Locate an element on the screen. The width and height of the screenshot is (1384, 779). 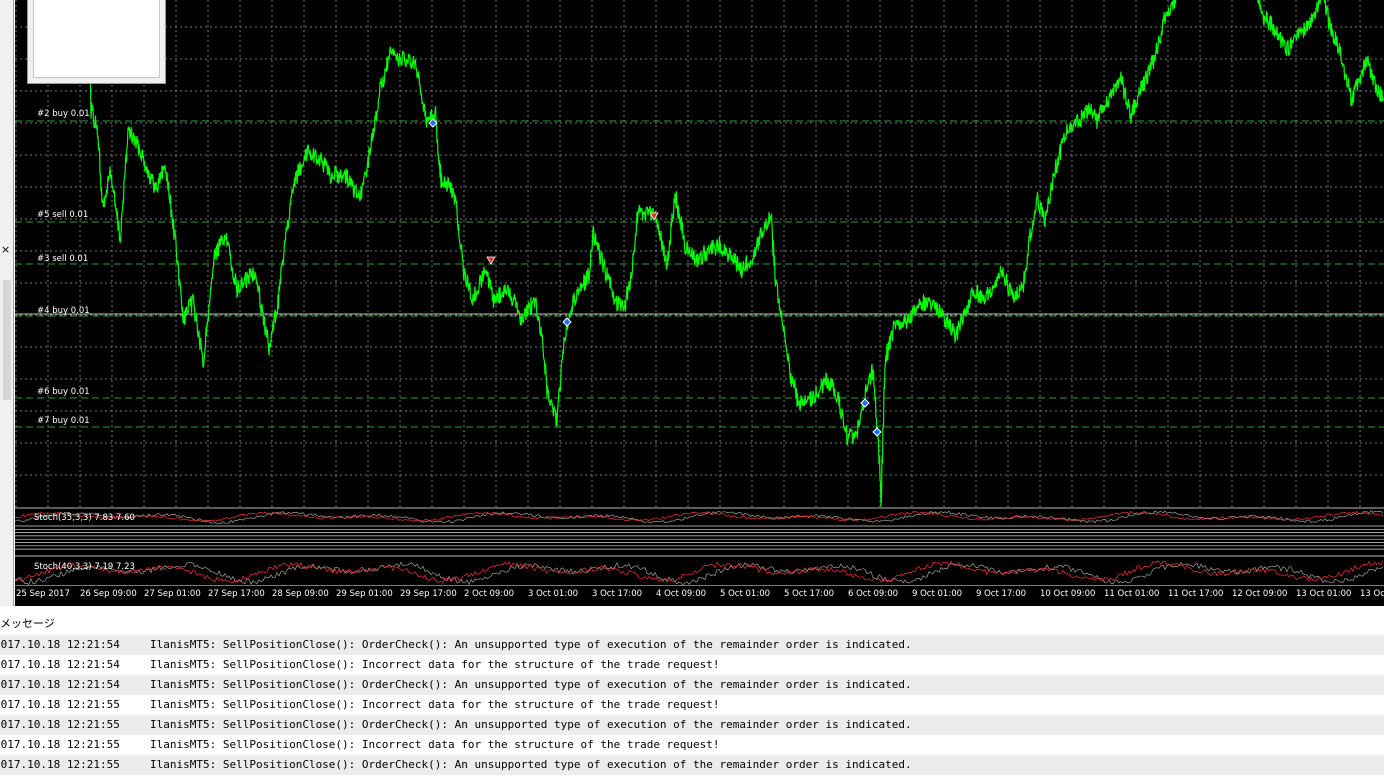
order-label-7-buy: #7 buy 0.01 is located at coordinates (63, 421).